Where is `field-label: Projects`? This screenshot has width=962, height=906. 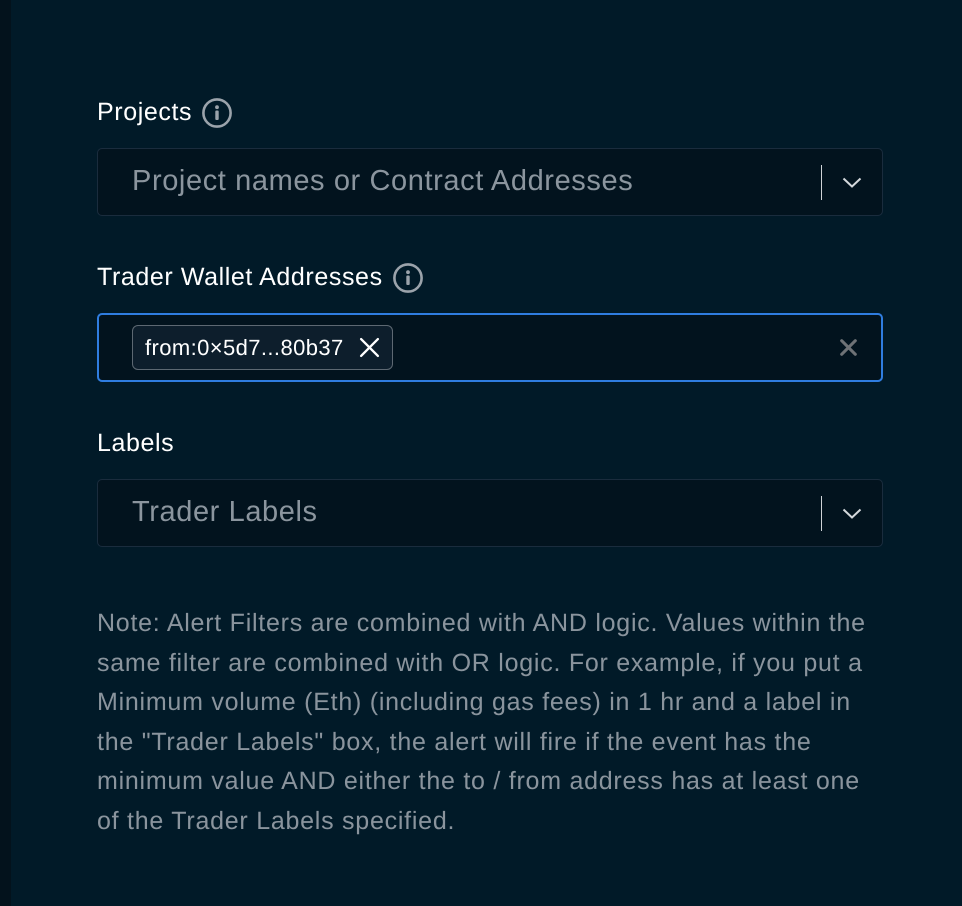 field-label: Projects is located at coordinates (144, 112).